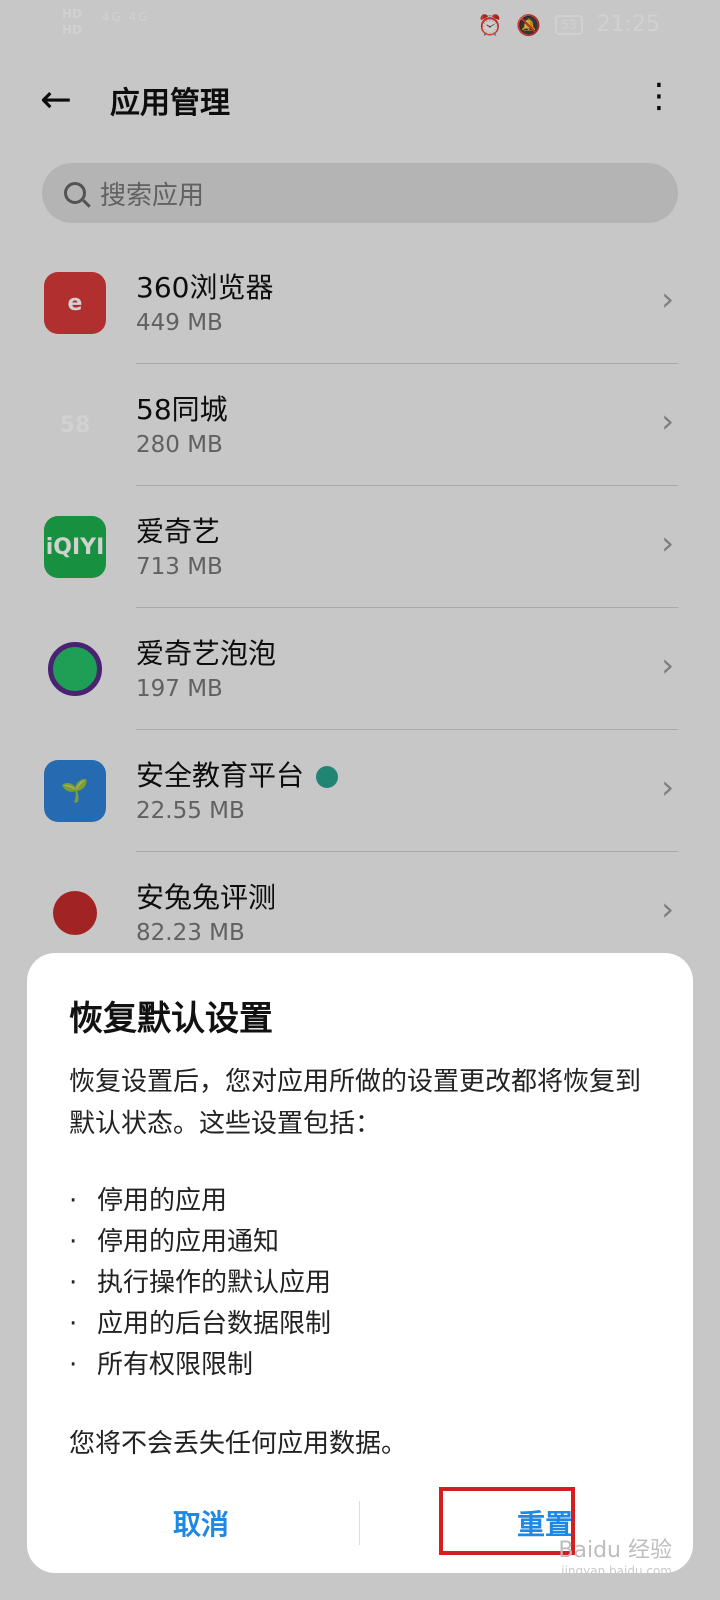 This screenshot has width=720, height=1600. What do you see at coordinates (359, 1523) in the screenshot?
I see `button-divider` at bounding box center [359, 1523].